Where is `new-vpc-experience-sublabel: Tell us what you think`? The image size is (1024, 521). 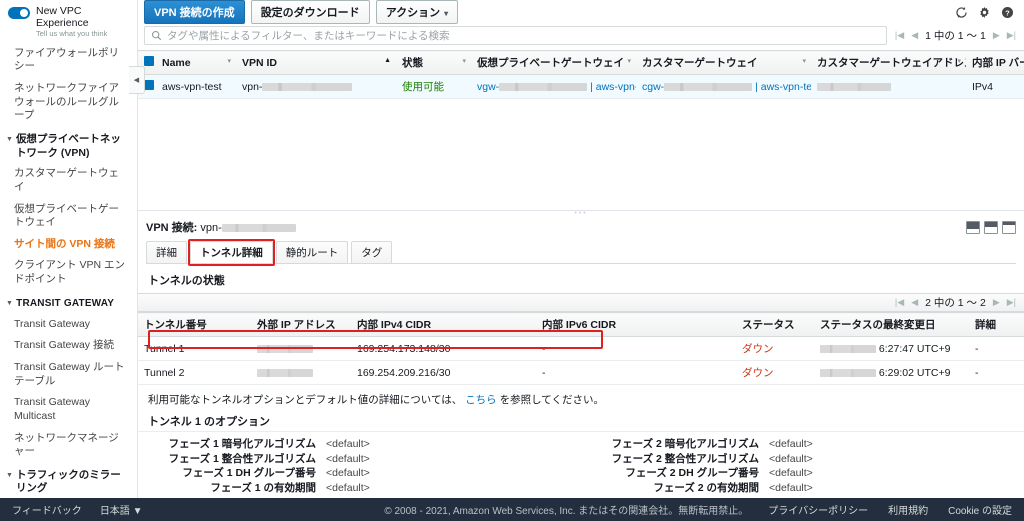
new-vpc-experience-sublabel: Tell us what you think is located at coordinates (83, 34).